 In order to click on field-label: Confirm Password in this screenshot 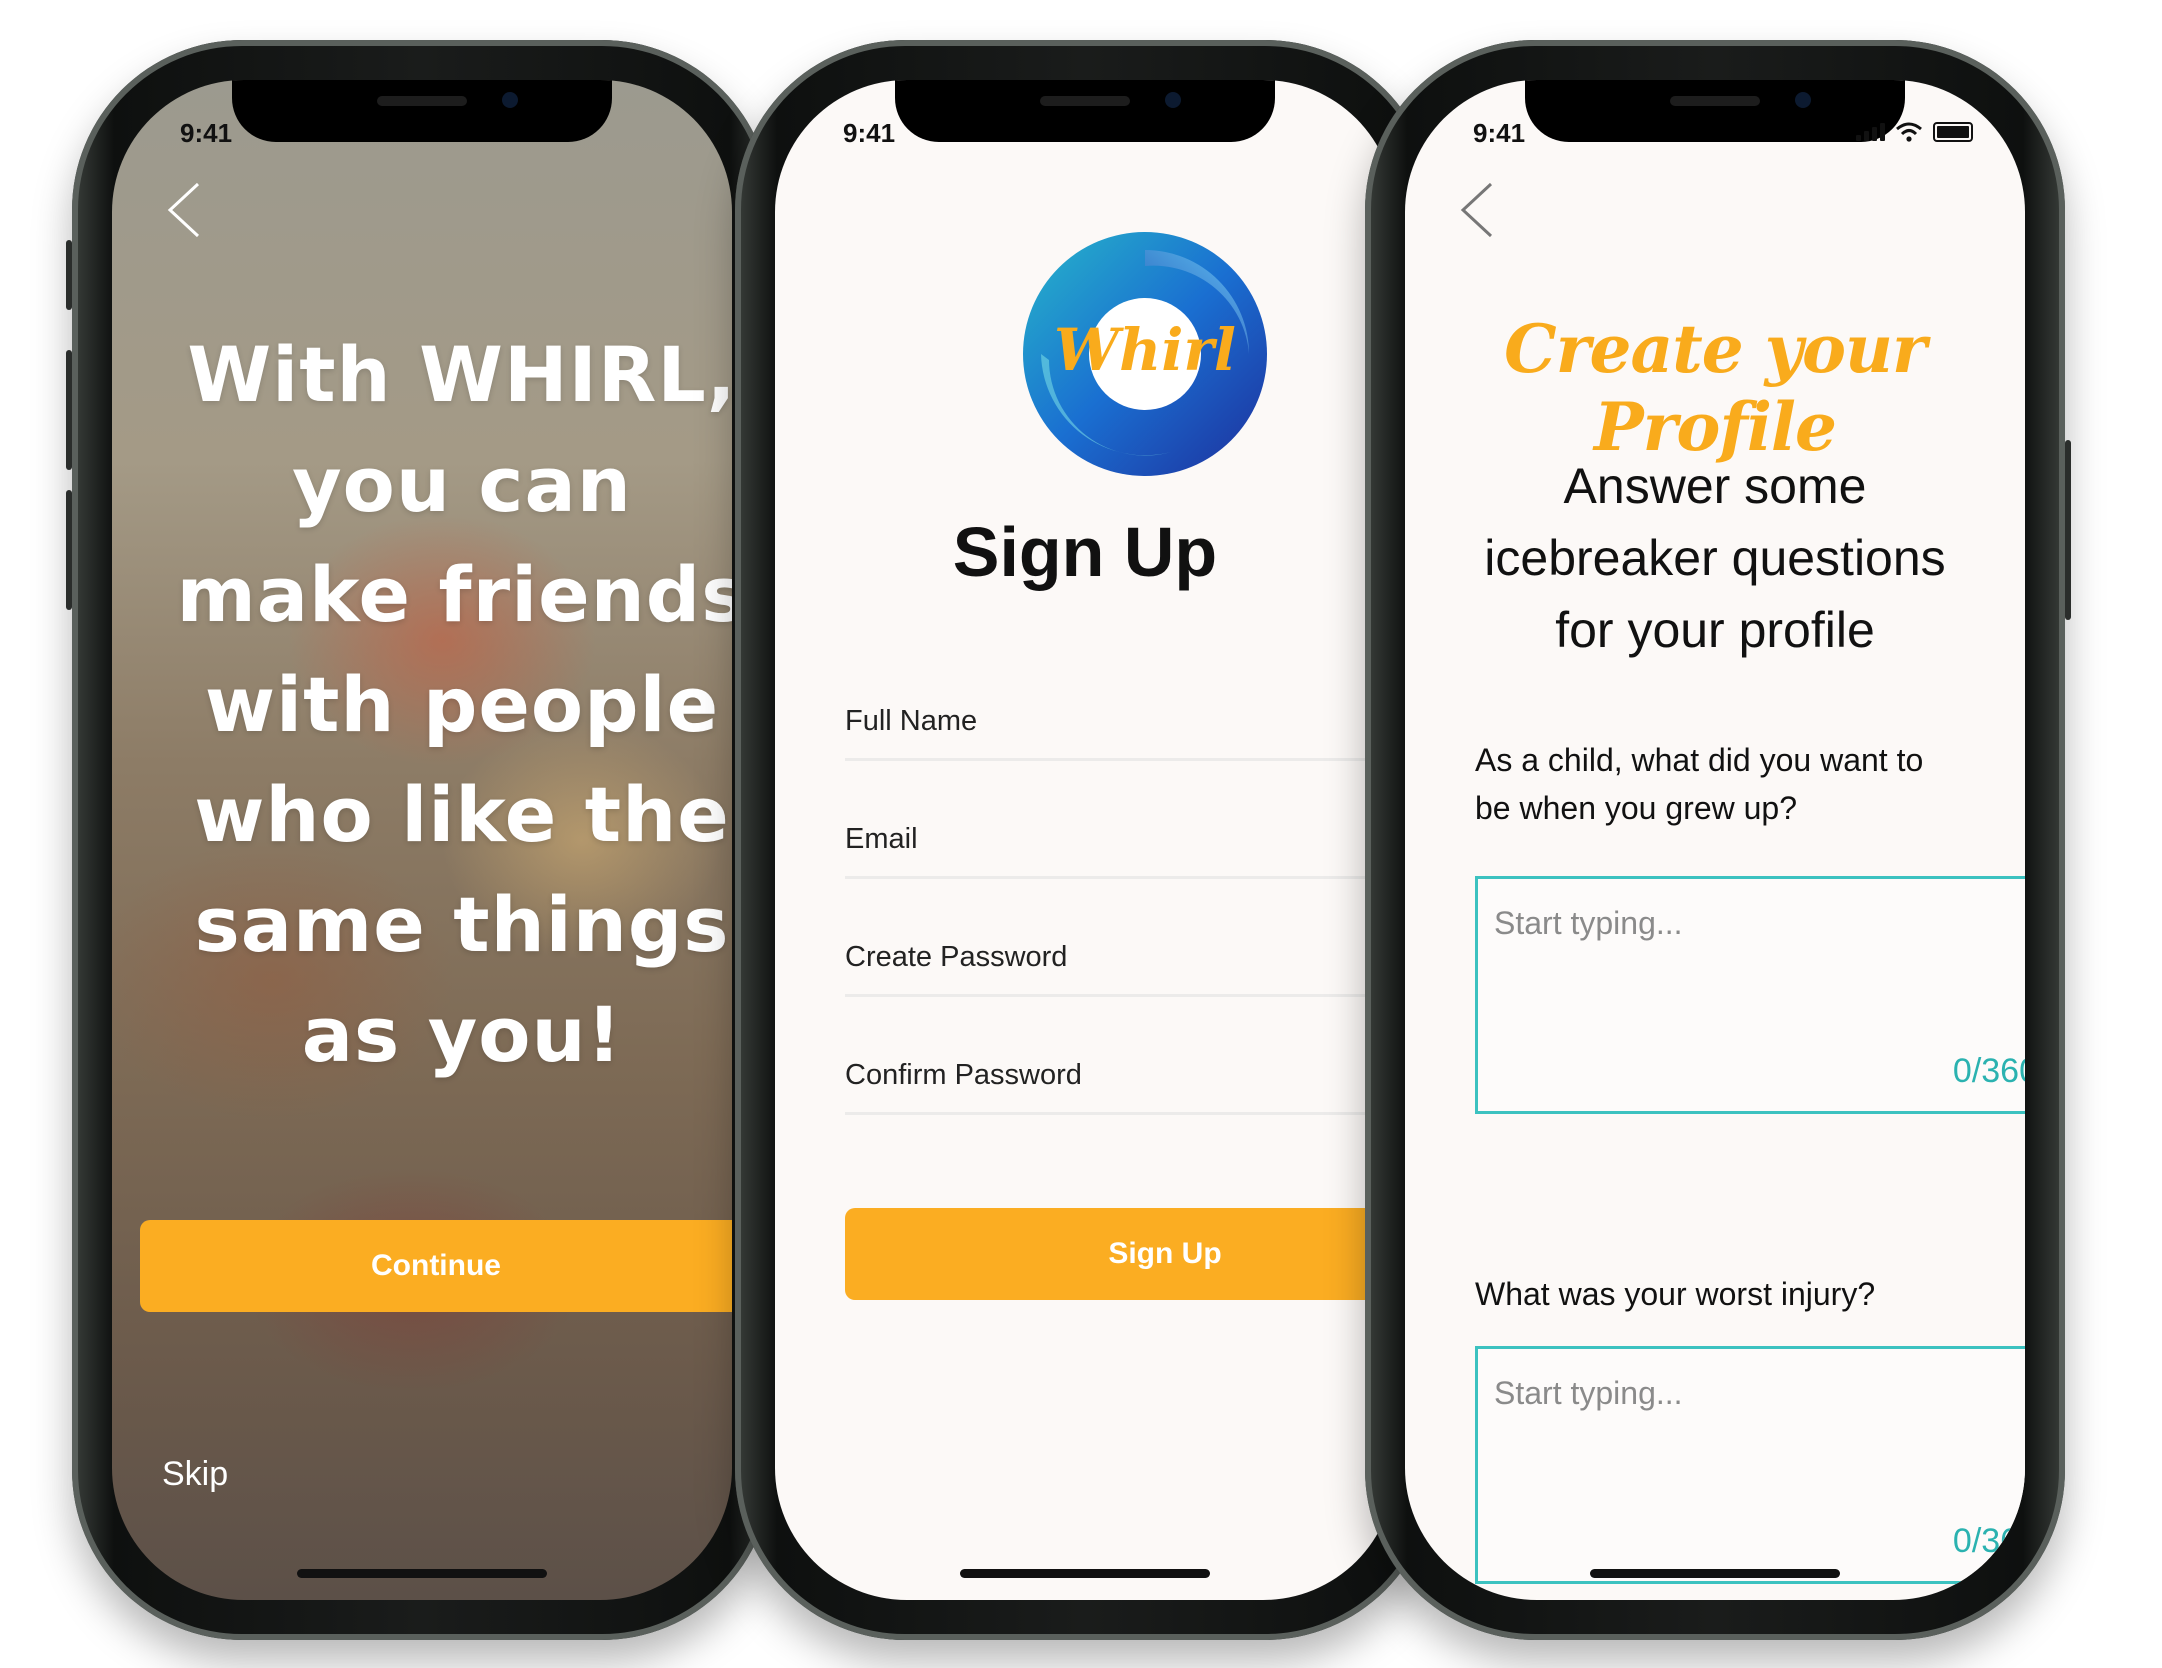, I will do `click(963, 1075)`.